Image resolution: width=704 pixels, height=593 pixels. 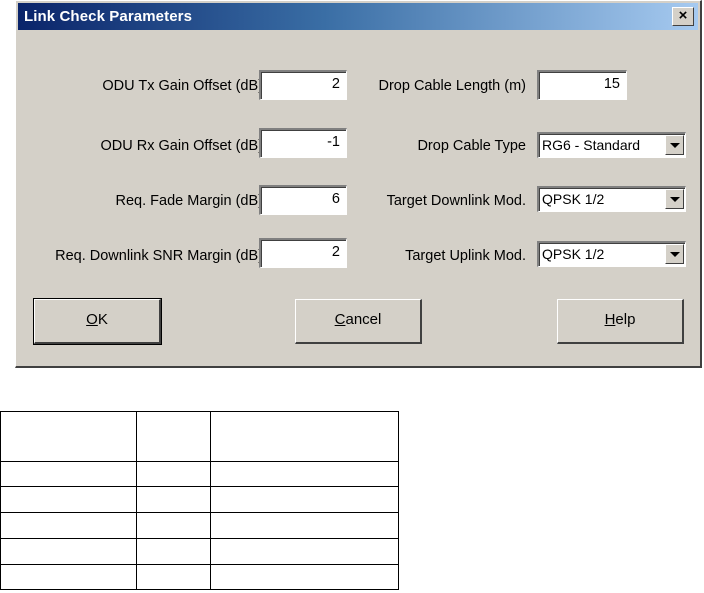 I want to click on dialog-title: Link Check Parameters, so click(x=108, y=16).